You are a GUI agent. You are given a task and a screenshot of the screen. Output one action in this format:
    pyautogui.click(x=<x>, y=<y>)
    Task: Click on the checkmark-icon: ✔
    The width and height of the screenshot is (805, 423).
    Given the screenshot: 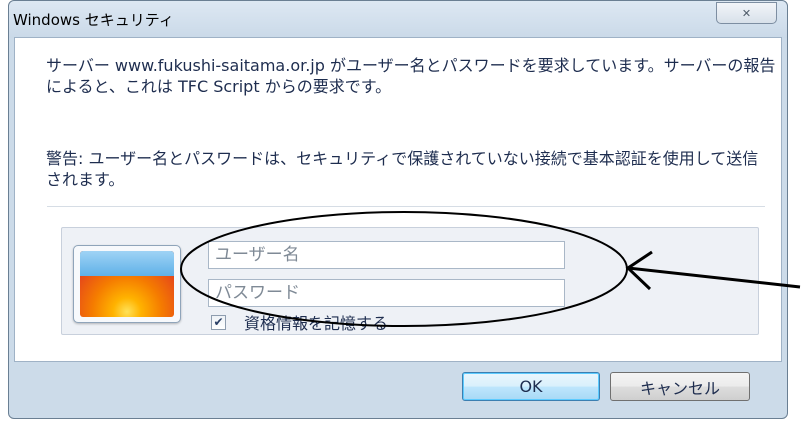 What is the action you would take?
    pyautogui.click(x=218, y=322)
    